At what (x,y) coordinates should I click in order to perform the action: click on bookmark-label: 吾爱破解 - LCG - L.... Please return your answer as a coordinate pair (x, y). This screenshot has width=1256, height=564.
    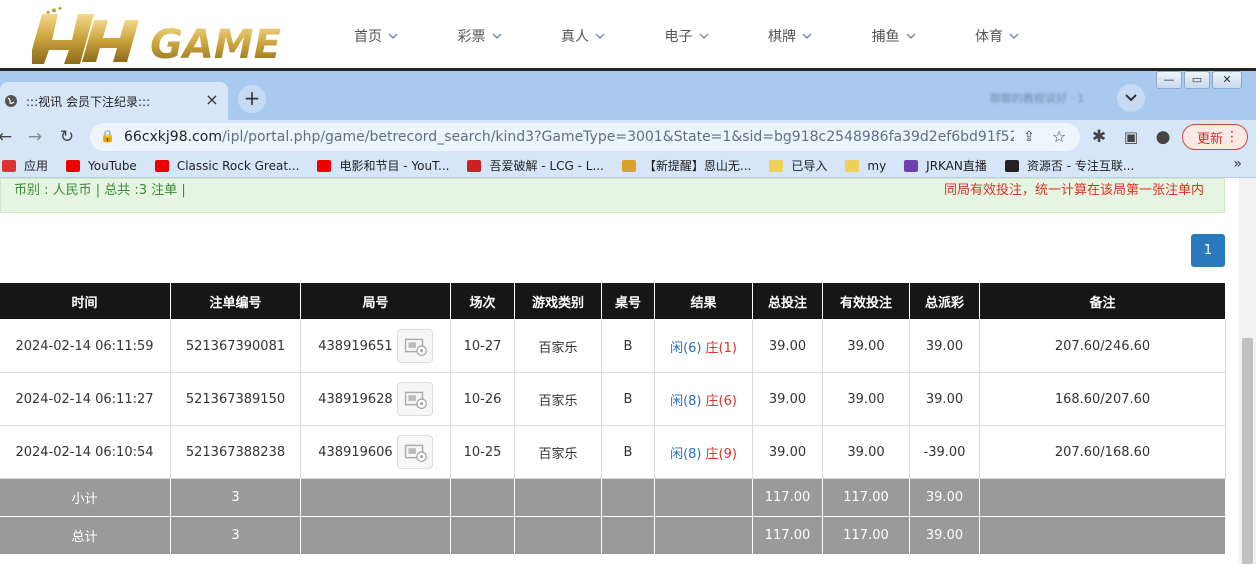
    Looking at the image, I should click on (546, 166).